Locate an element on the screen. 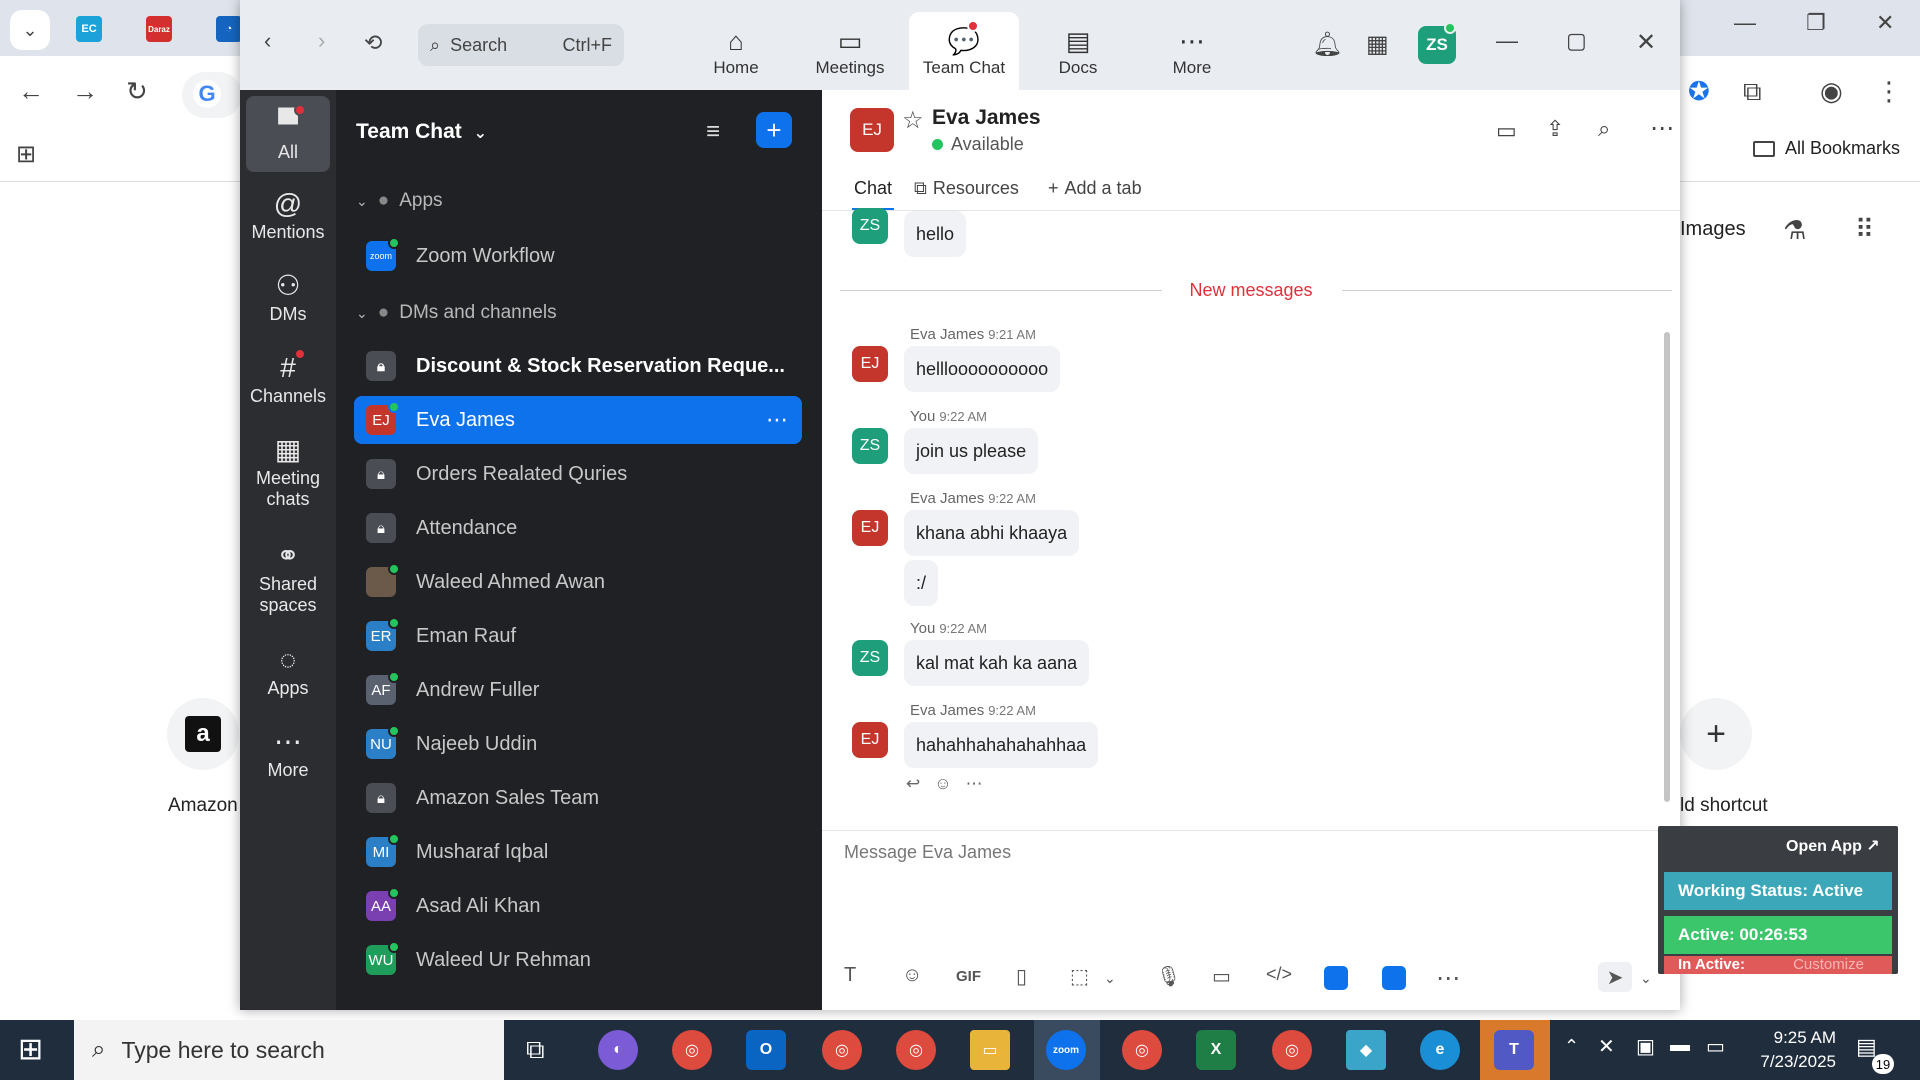  rail-more: ⋯ More is located at coordinates (288, 752).